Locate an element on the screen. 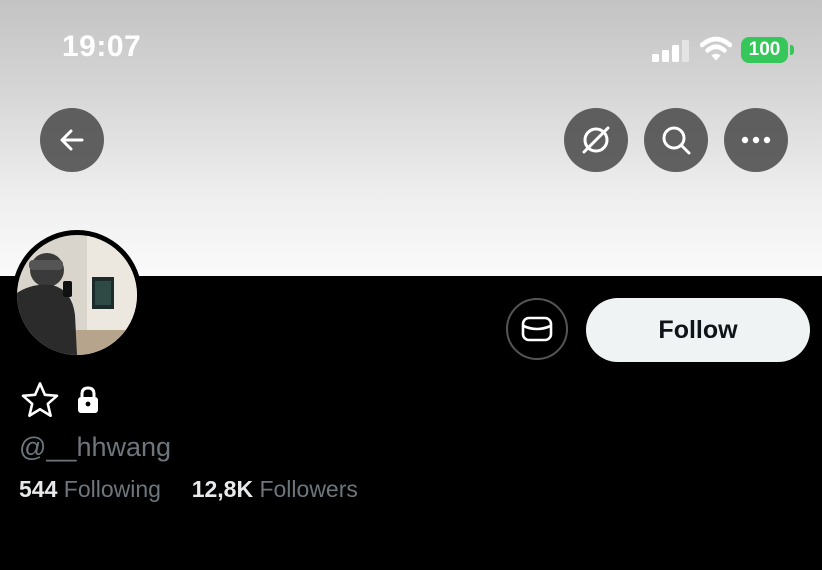 The height and width of the screenshot is (570, 822). profile-handle: @__hhwang is located at coordinates (95, 447).